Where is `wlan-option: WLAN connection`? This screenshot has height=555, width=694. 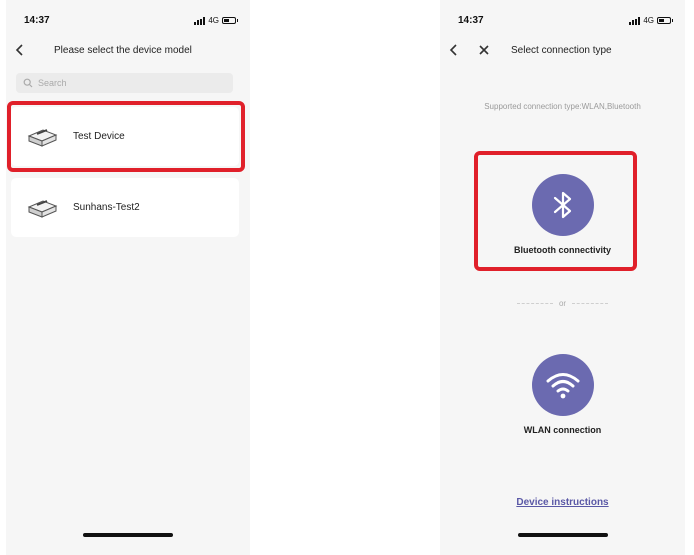 wlan-option: WLAN connection is located at coordinates (562, 394).